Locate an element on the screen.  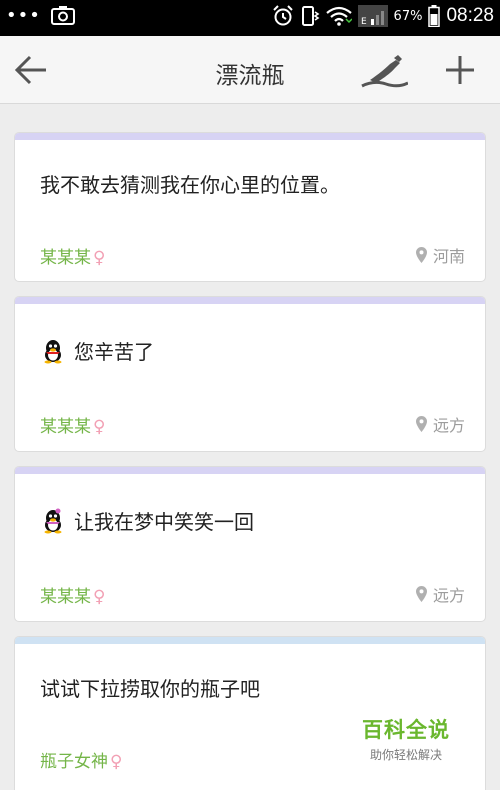
bottle-message: 我不敢去猜测我在你心里的位置。 is located at coordinates (190, 183).